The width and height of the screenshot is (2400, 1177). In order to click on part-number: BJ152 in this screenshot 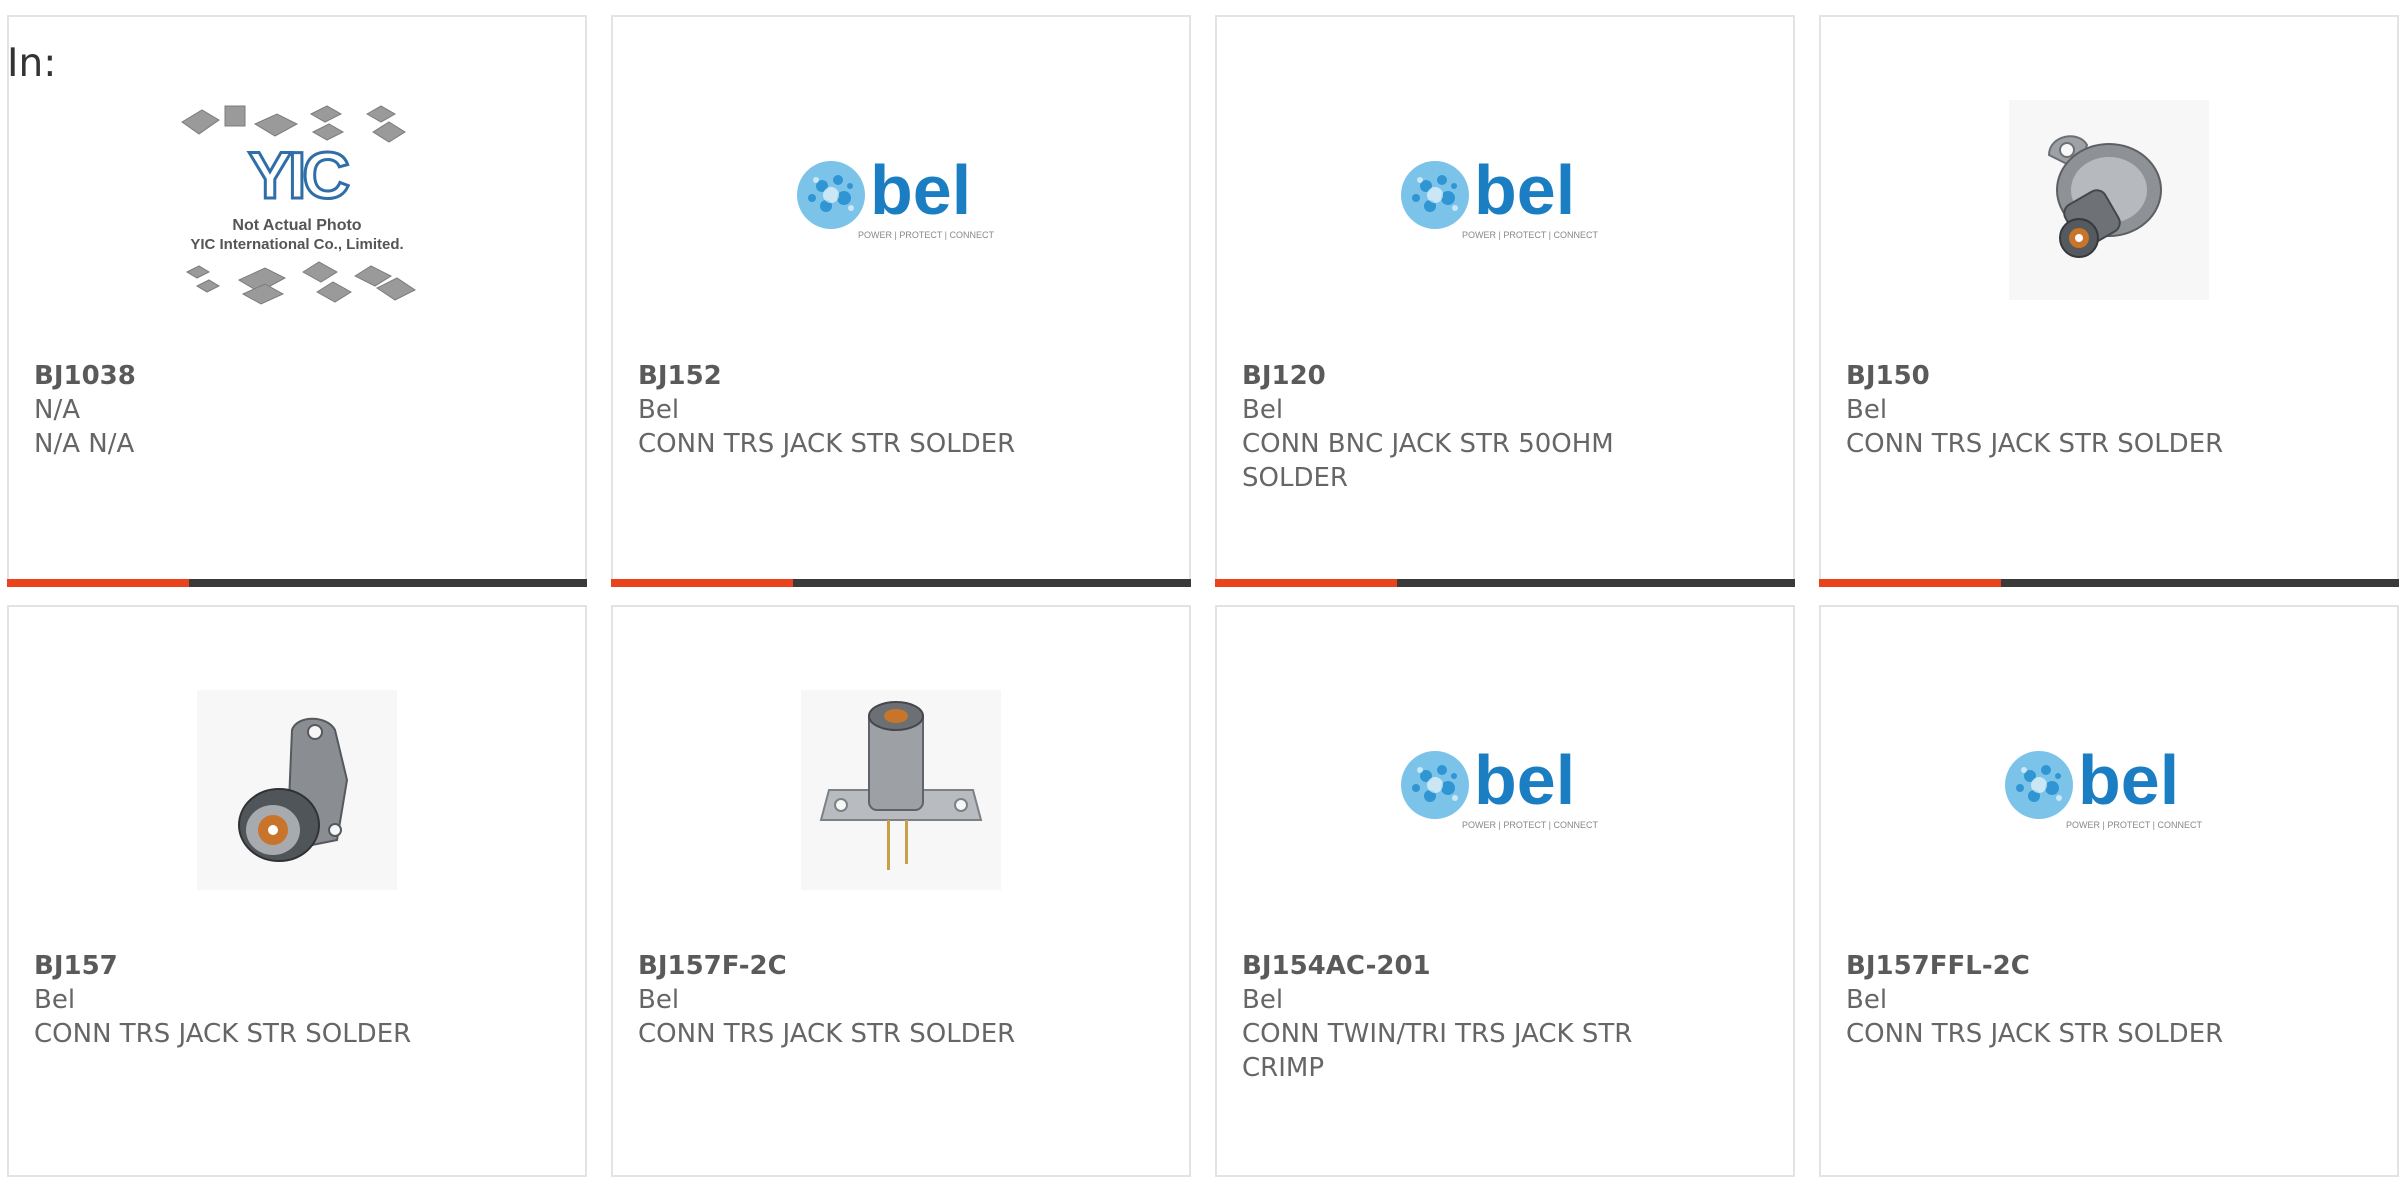, I will do `click(901, 376)`.